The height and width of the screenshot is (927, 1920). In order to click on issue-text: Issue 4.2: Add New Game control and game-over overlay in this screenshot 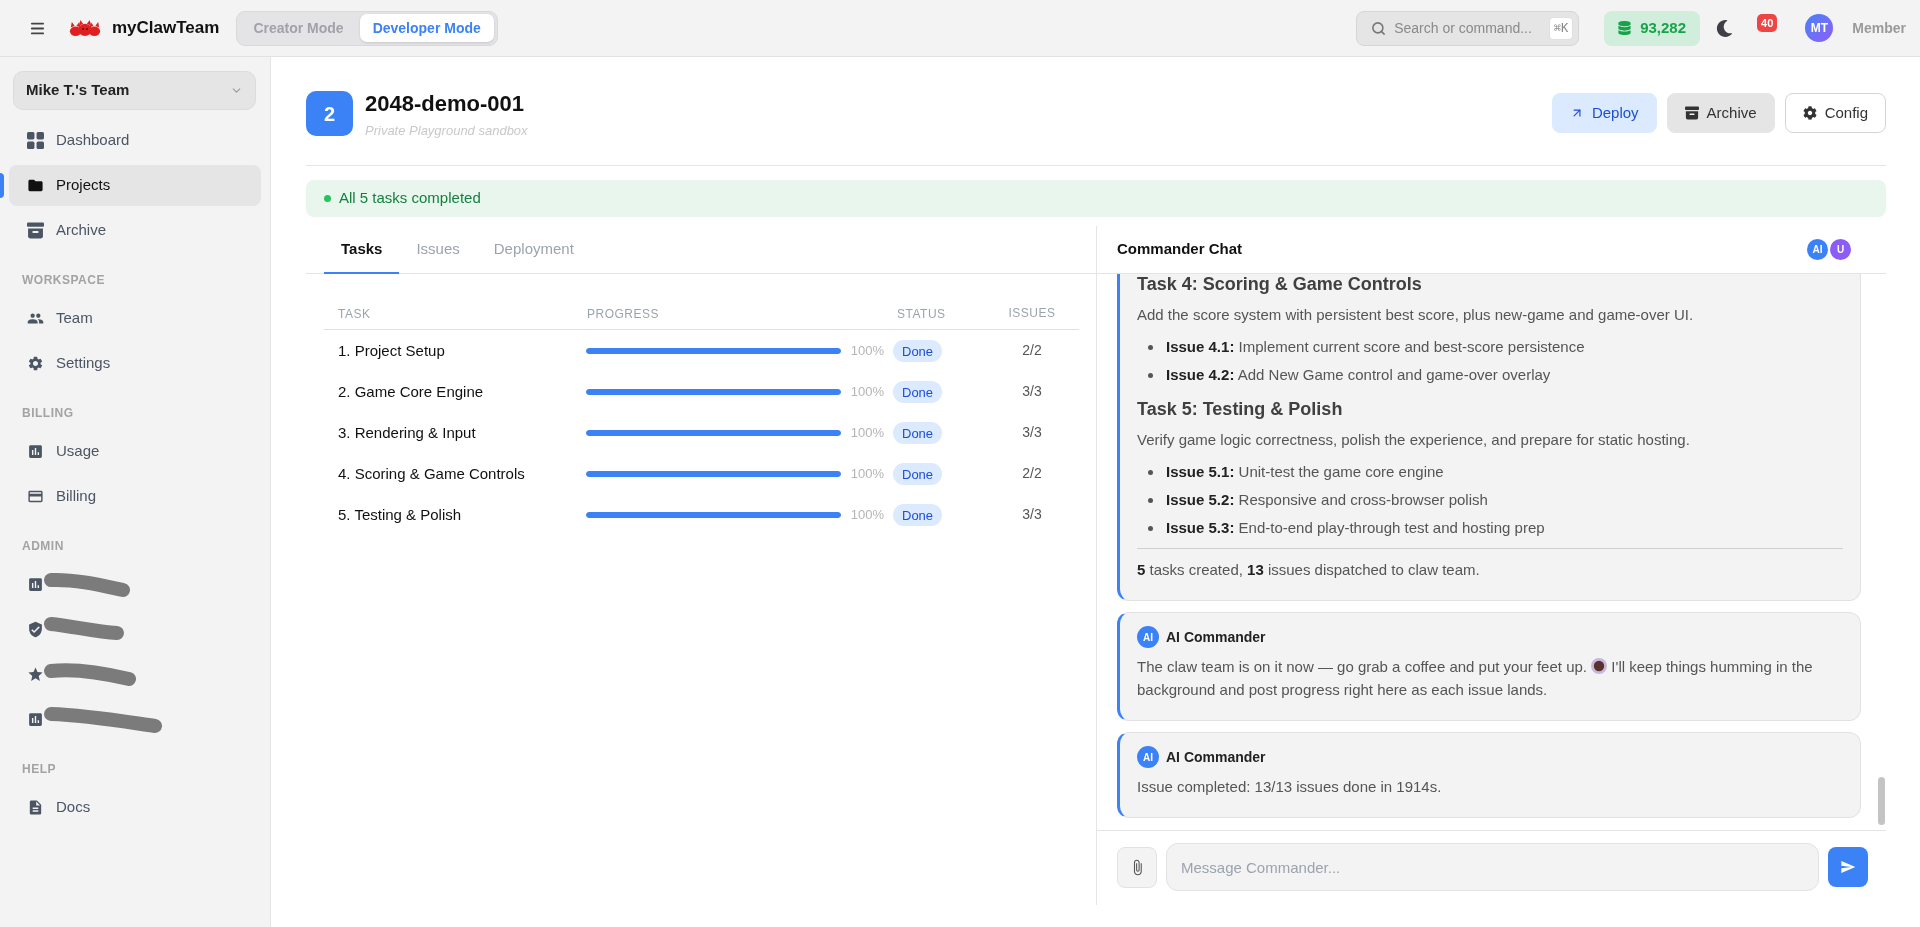, I will do `click(1358, 375)`.